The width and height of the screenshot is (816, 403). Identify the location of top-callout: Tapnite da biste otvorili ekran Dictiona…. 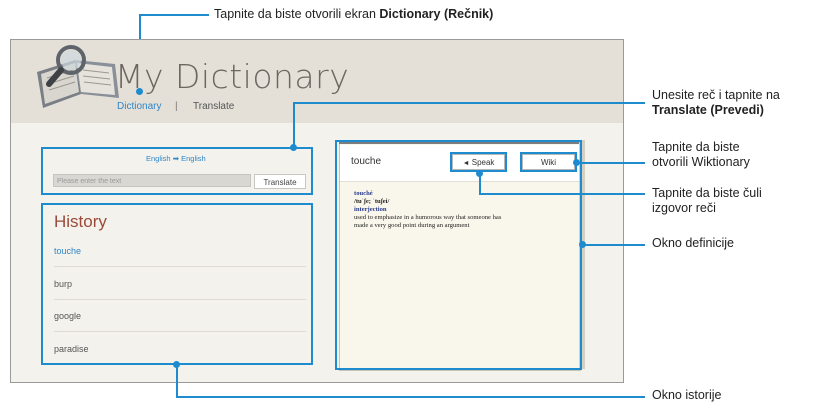
(354, 14).